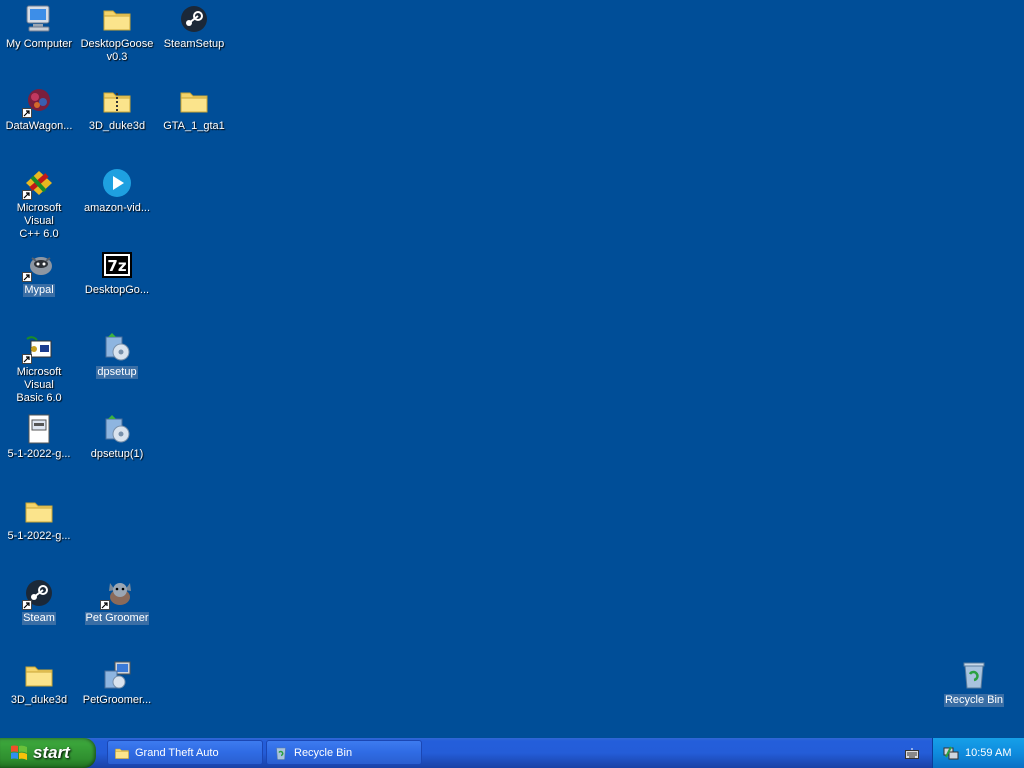 The width and height of the screenshot is (1024, 768). What do you see at coordinates (39, 44) in the screenshot?
I see `icon-label: My Computer` at bounding box center [39, 44].